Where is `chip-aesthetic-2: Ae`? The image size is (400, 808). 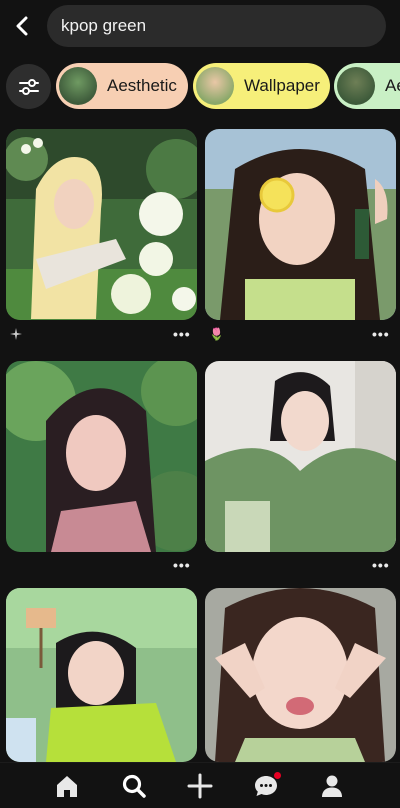
chip-aesthetic-2: Ae is located at coordinates (367, 86).